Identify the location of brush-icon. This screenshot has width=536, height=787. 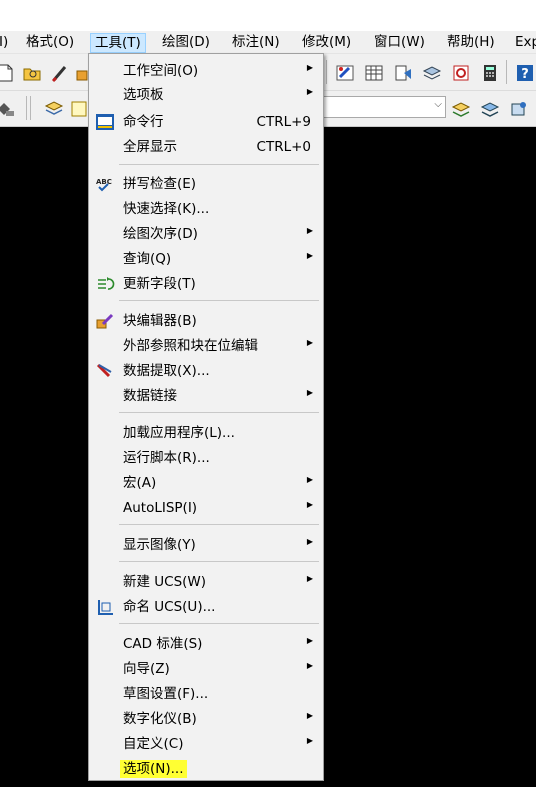
(60, 73).